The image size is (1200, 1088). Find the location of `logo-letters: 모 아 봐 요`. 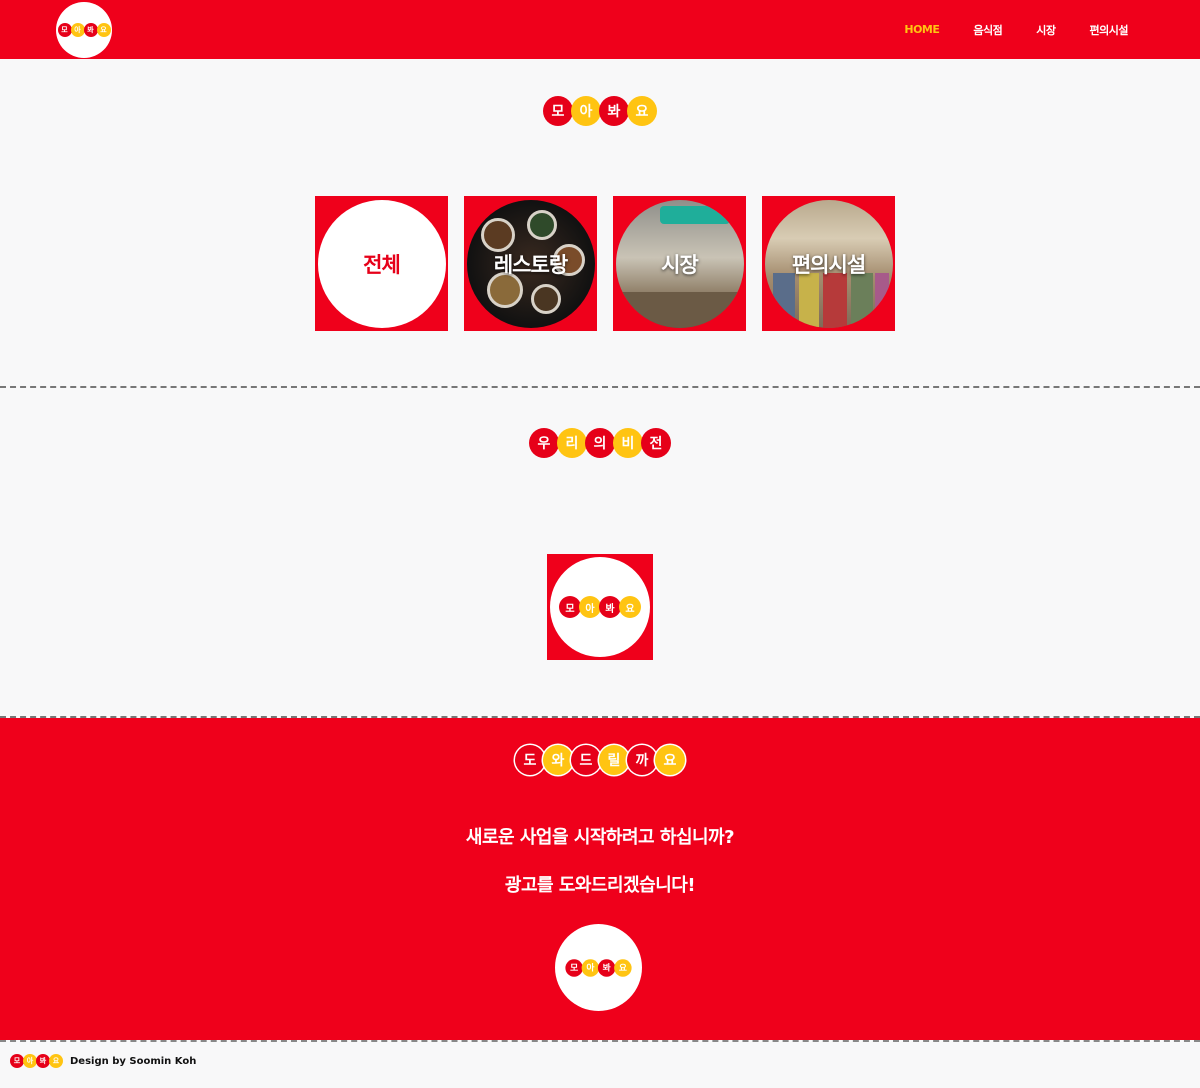

logo-letters: 모 아 봐 요 is located at coordinates (84, 30).